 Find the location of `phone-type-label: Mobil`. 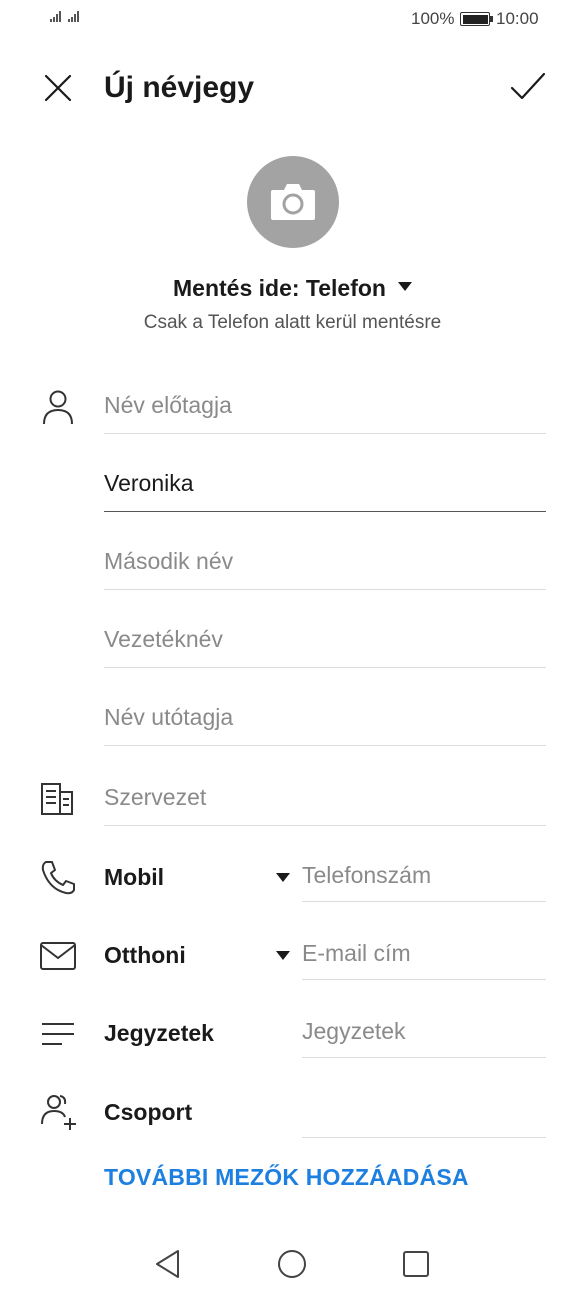

phone-type-label: Mobil is located at coordinates (134, 877).